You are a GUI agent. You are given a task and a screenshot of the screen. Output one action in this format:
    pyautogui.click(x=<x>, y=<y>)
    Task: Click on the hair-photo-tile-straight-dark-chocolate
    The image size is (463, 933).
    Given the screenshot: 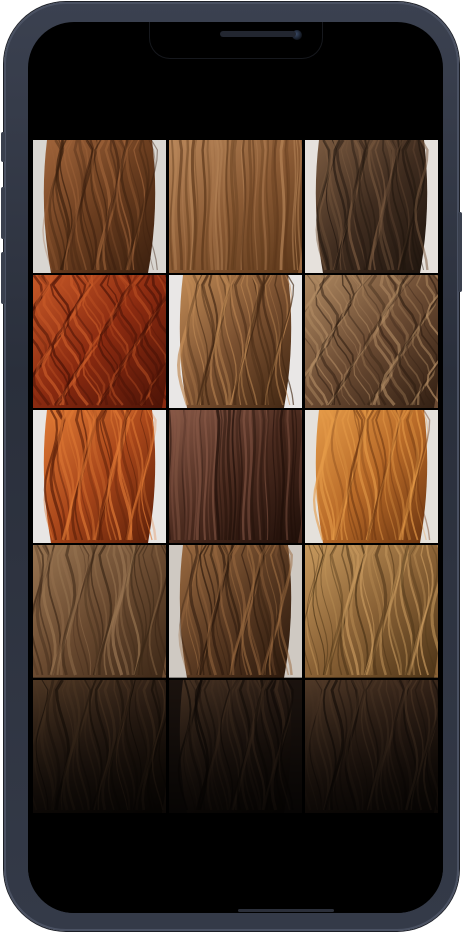 What is the action you would take?
    pyautogui.click(x=235, y=476)
    